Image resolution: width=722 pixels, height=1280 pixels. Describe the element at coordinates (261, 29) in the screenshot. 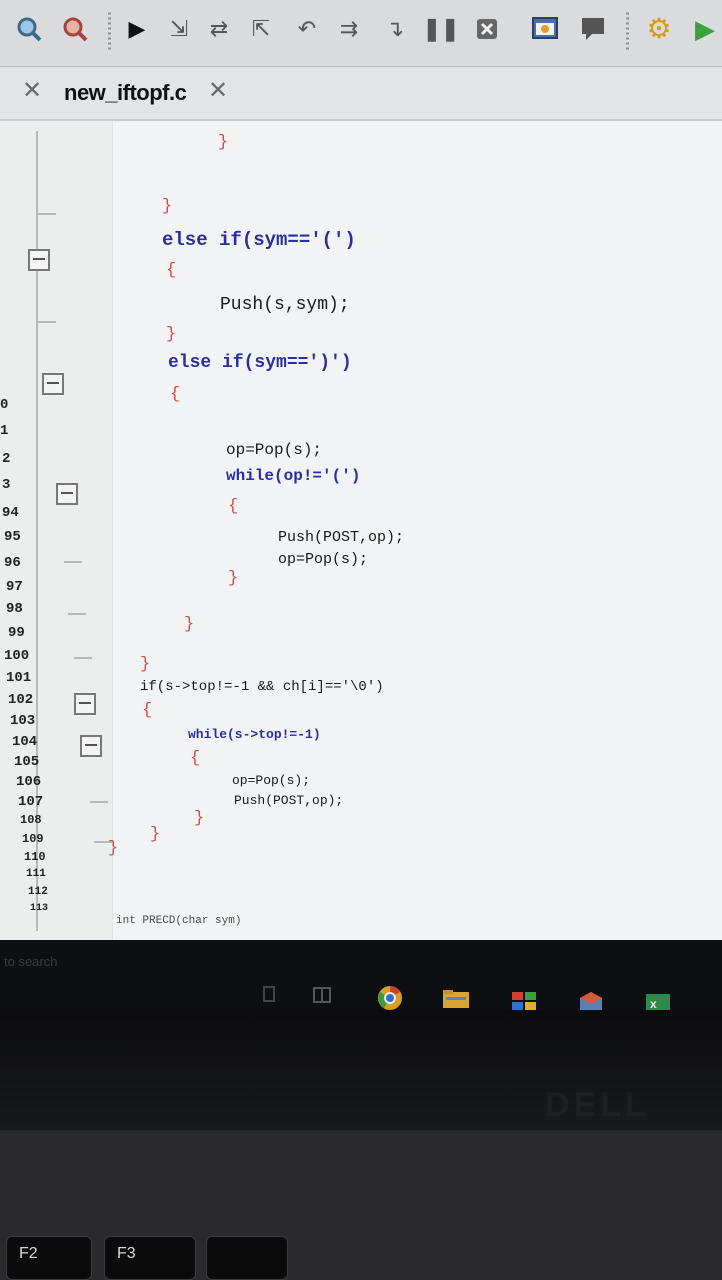

I see `step-out-icon: ⇱` at that location.